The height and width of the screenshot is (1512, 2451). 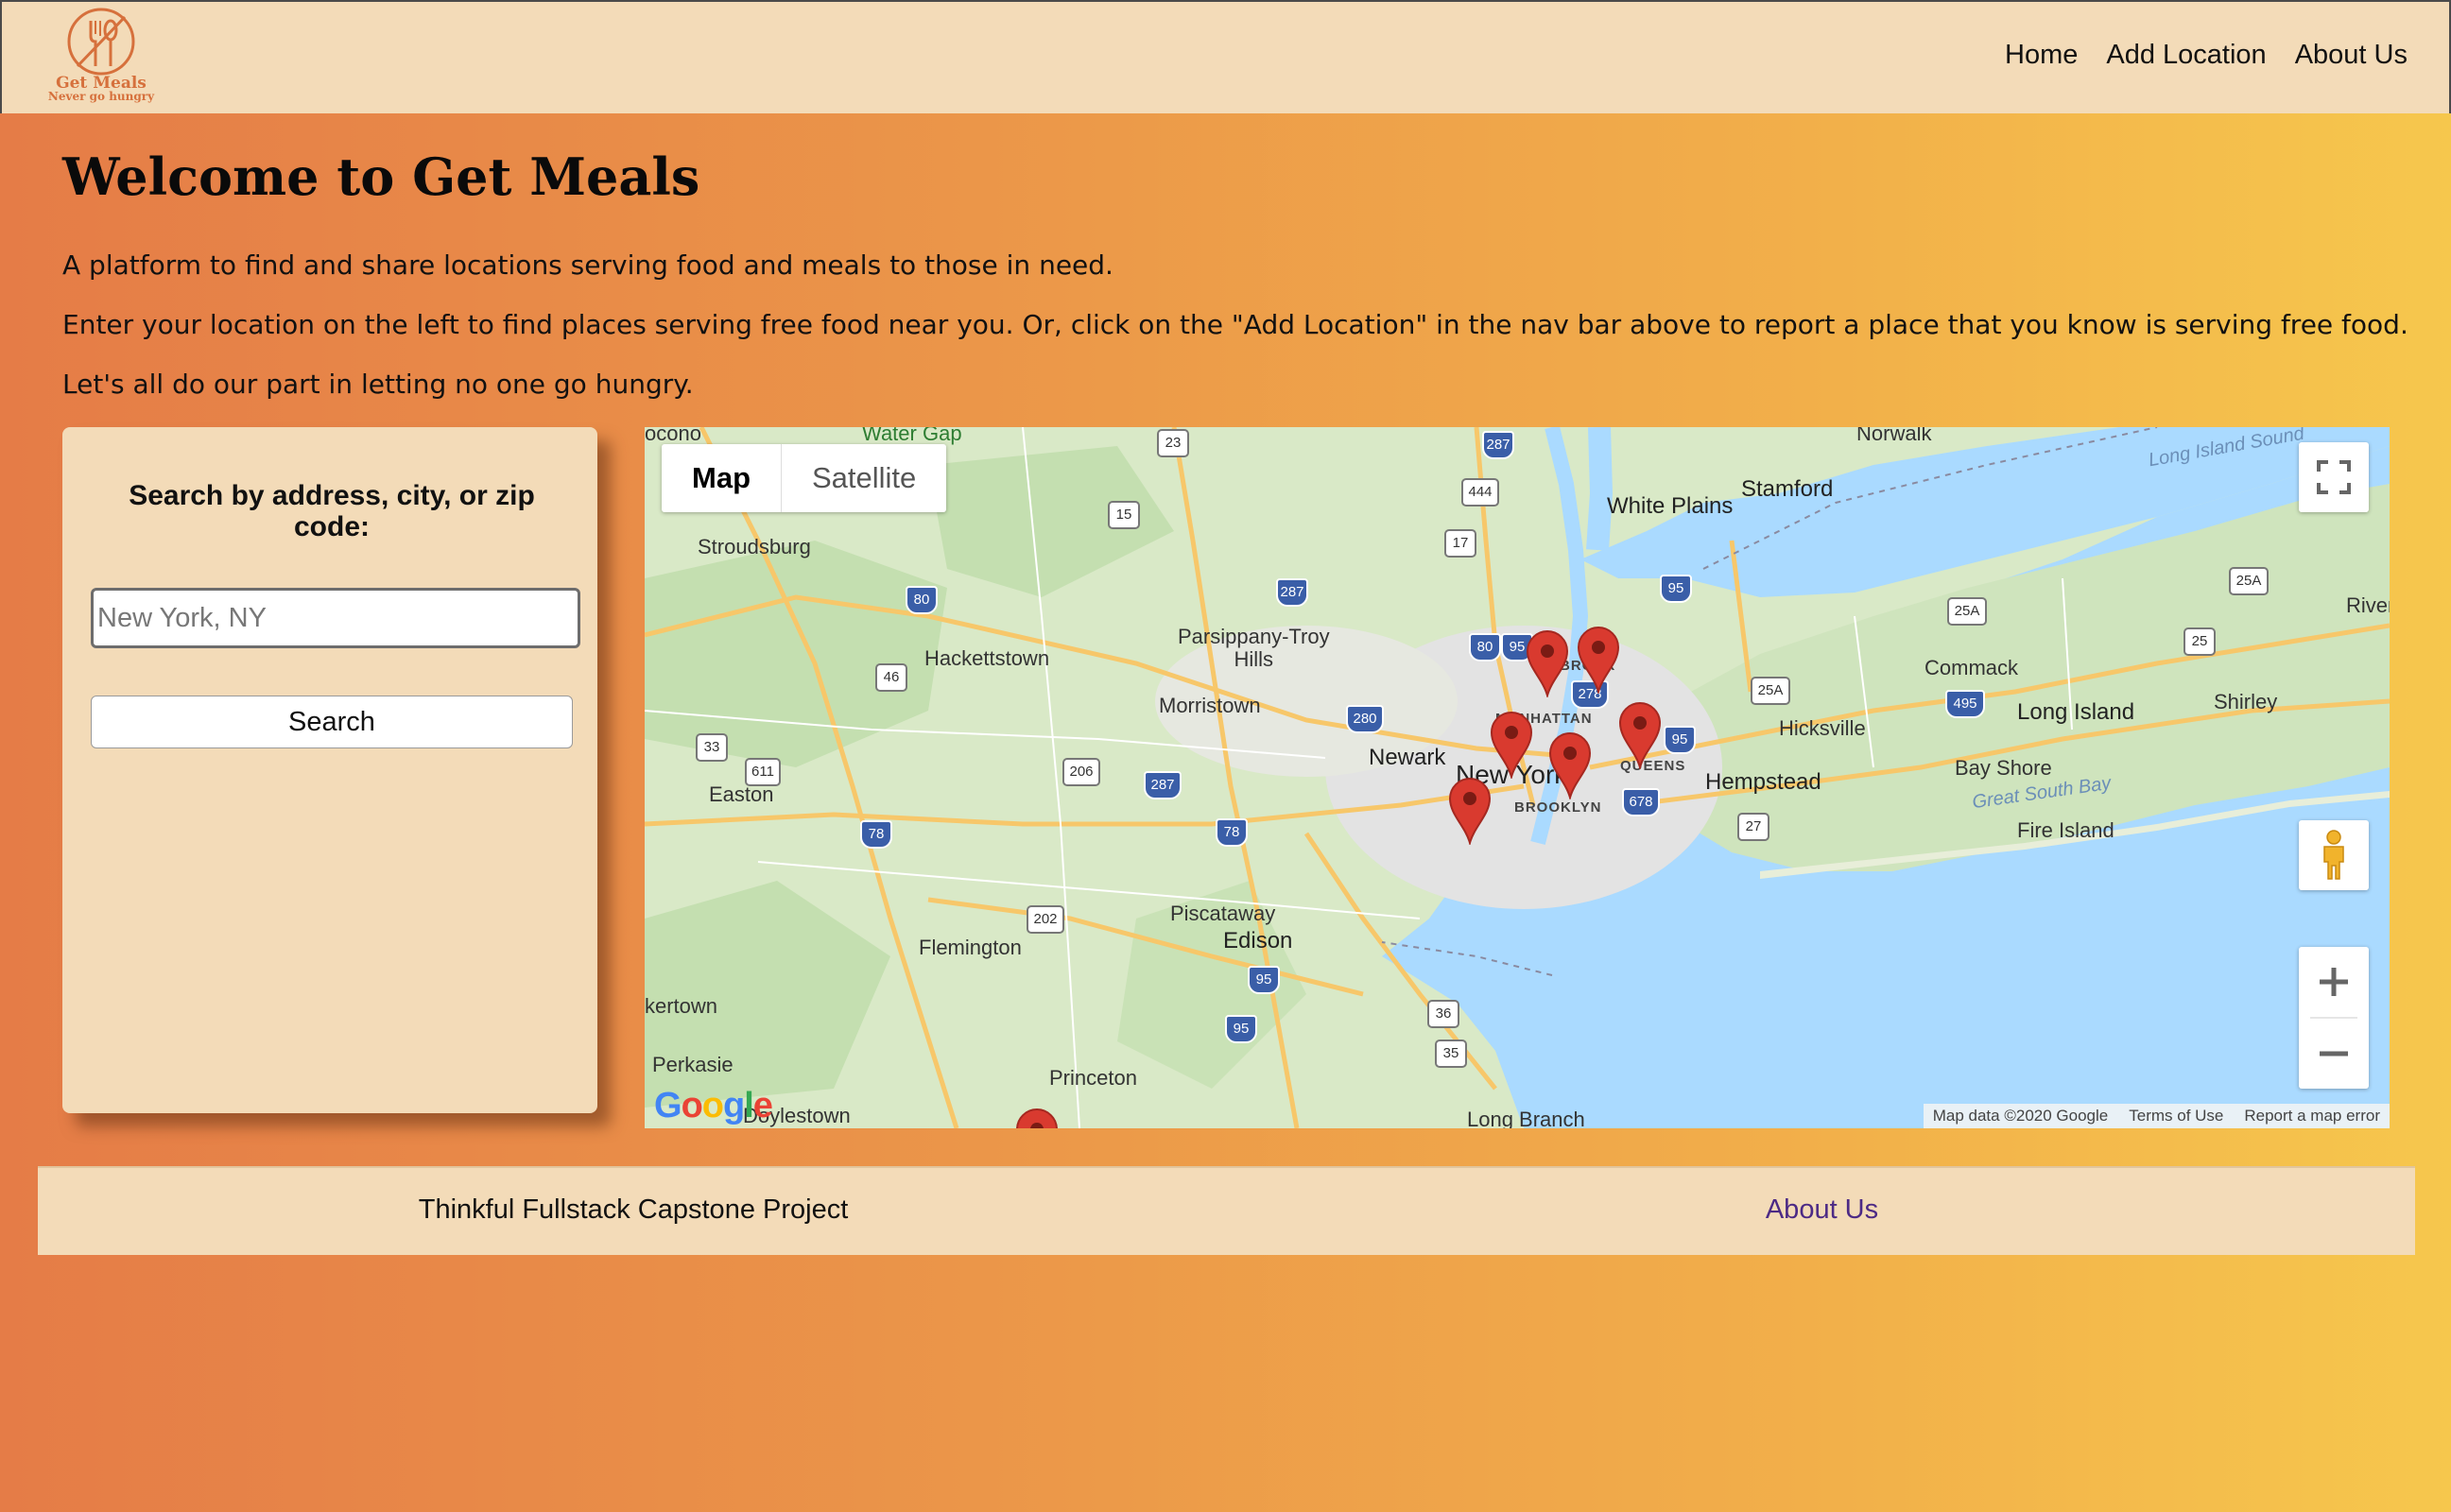 What do you see at coordinates (2042, 55) in the screenshot?
I see `nav-home-link: Home` at bounding box center [2042, 55].